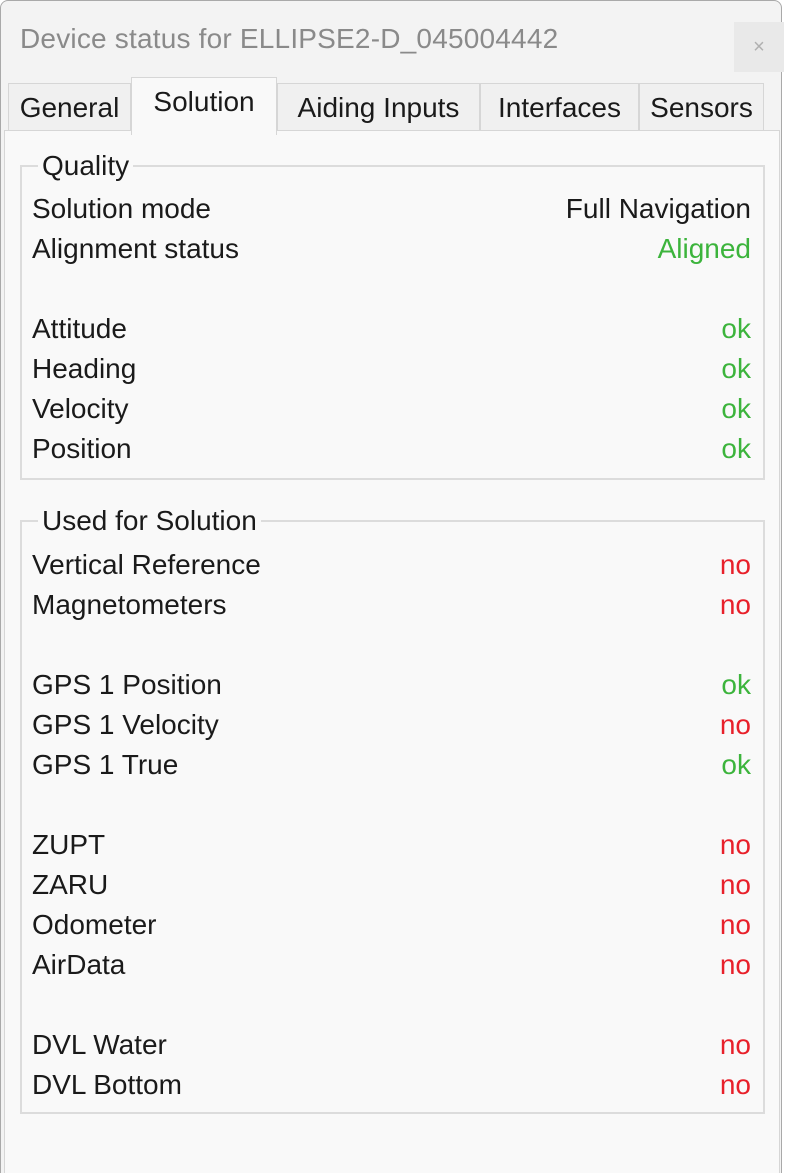 Image resolution: width=785 pixels, height=1173 pixels. I want to click on quality-group-title: Quality, so click(86, 166).